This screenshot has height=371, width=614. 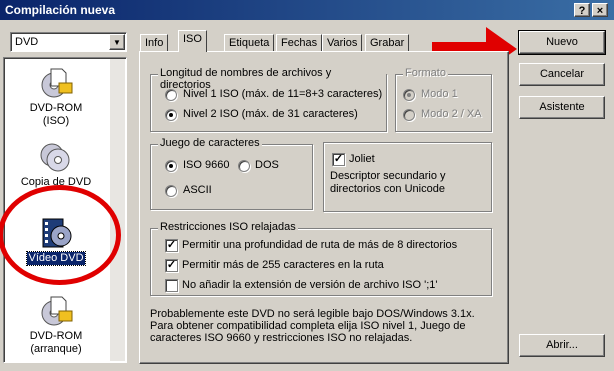 What do you see at coordinates (425, 73) in the screenshot?
I see `format-legend: Formato` at bounding box center [425, 73].